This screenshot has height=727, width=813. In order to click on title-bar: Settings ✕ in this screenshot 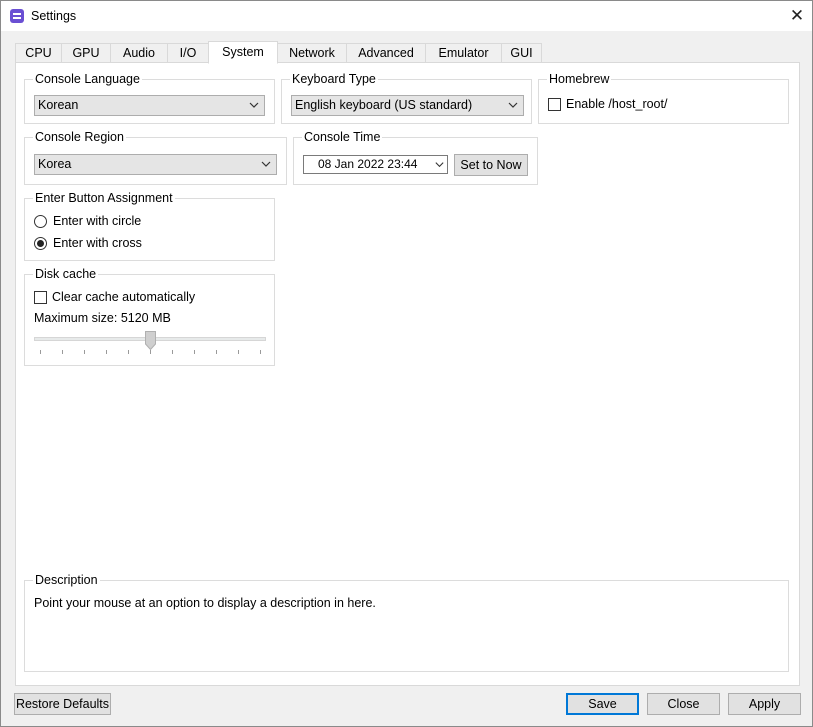, I will do `click(406, 16)`.